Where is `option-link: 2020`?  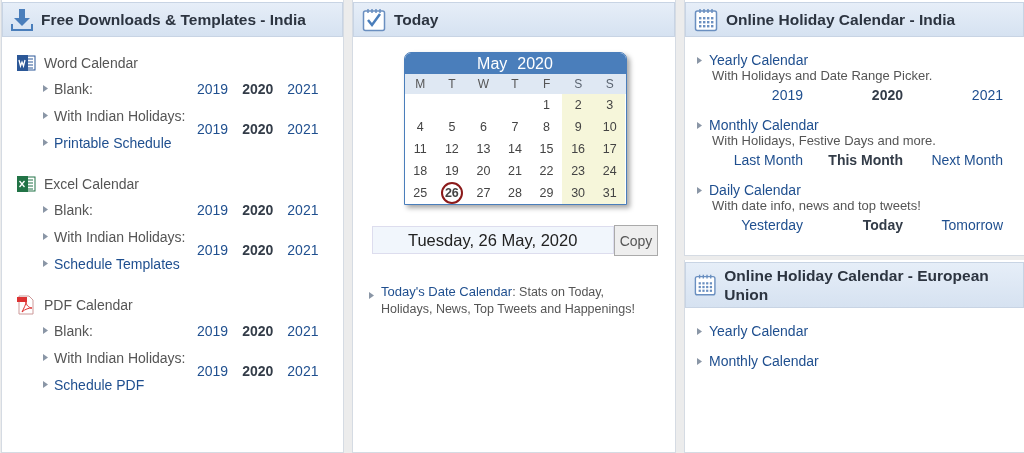
option-link: 2020 is located at coordinates (887, 95).